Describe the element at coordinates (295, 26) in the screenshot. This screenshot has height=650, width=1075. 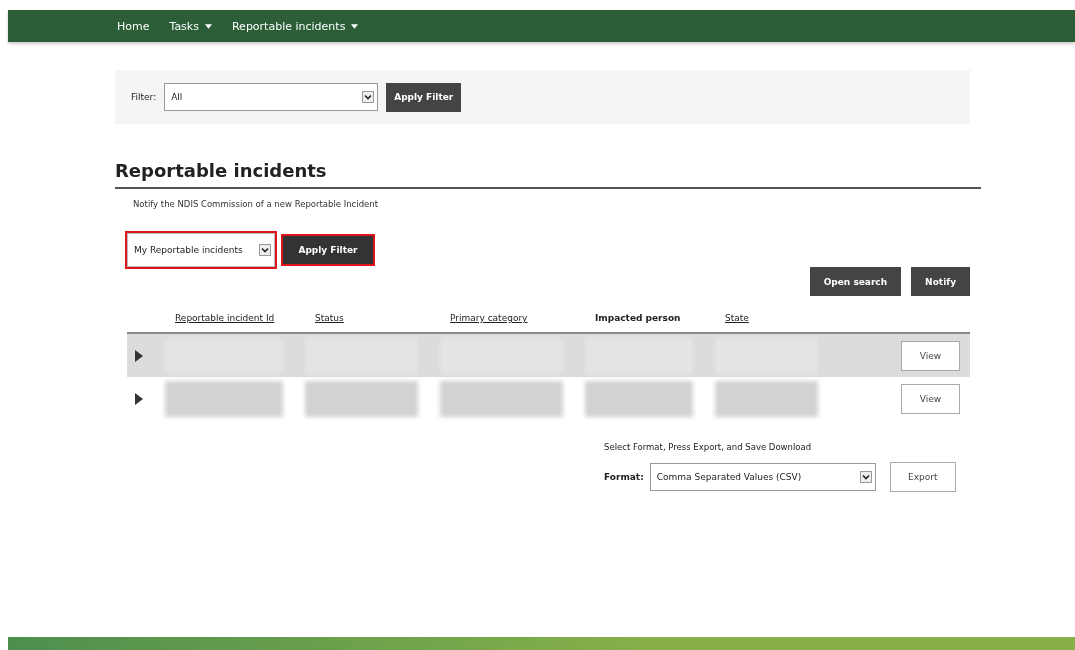
I see `nav-link: Reportable incidents` at that location.